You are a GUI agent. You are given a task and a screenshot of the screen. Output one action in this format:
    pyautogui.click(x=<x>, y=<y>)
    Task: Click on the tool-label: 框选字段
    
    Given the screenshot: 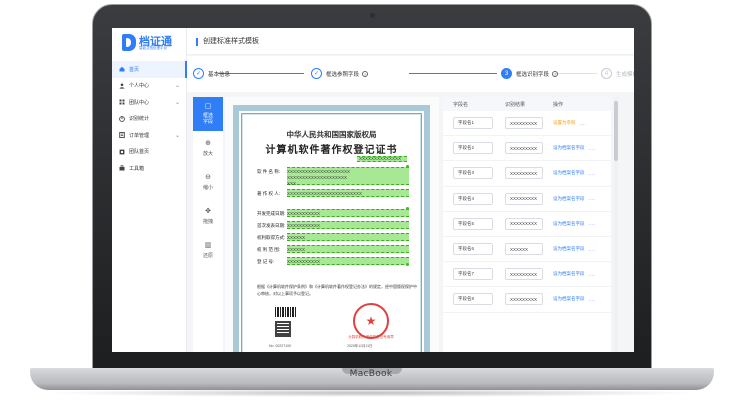 What is the action you would take?
    pyautogui.click(x=207, y=119)
    